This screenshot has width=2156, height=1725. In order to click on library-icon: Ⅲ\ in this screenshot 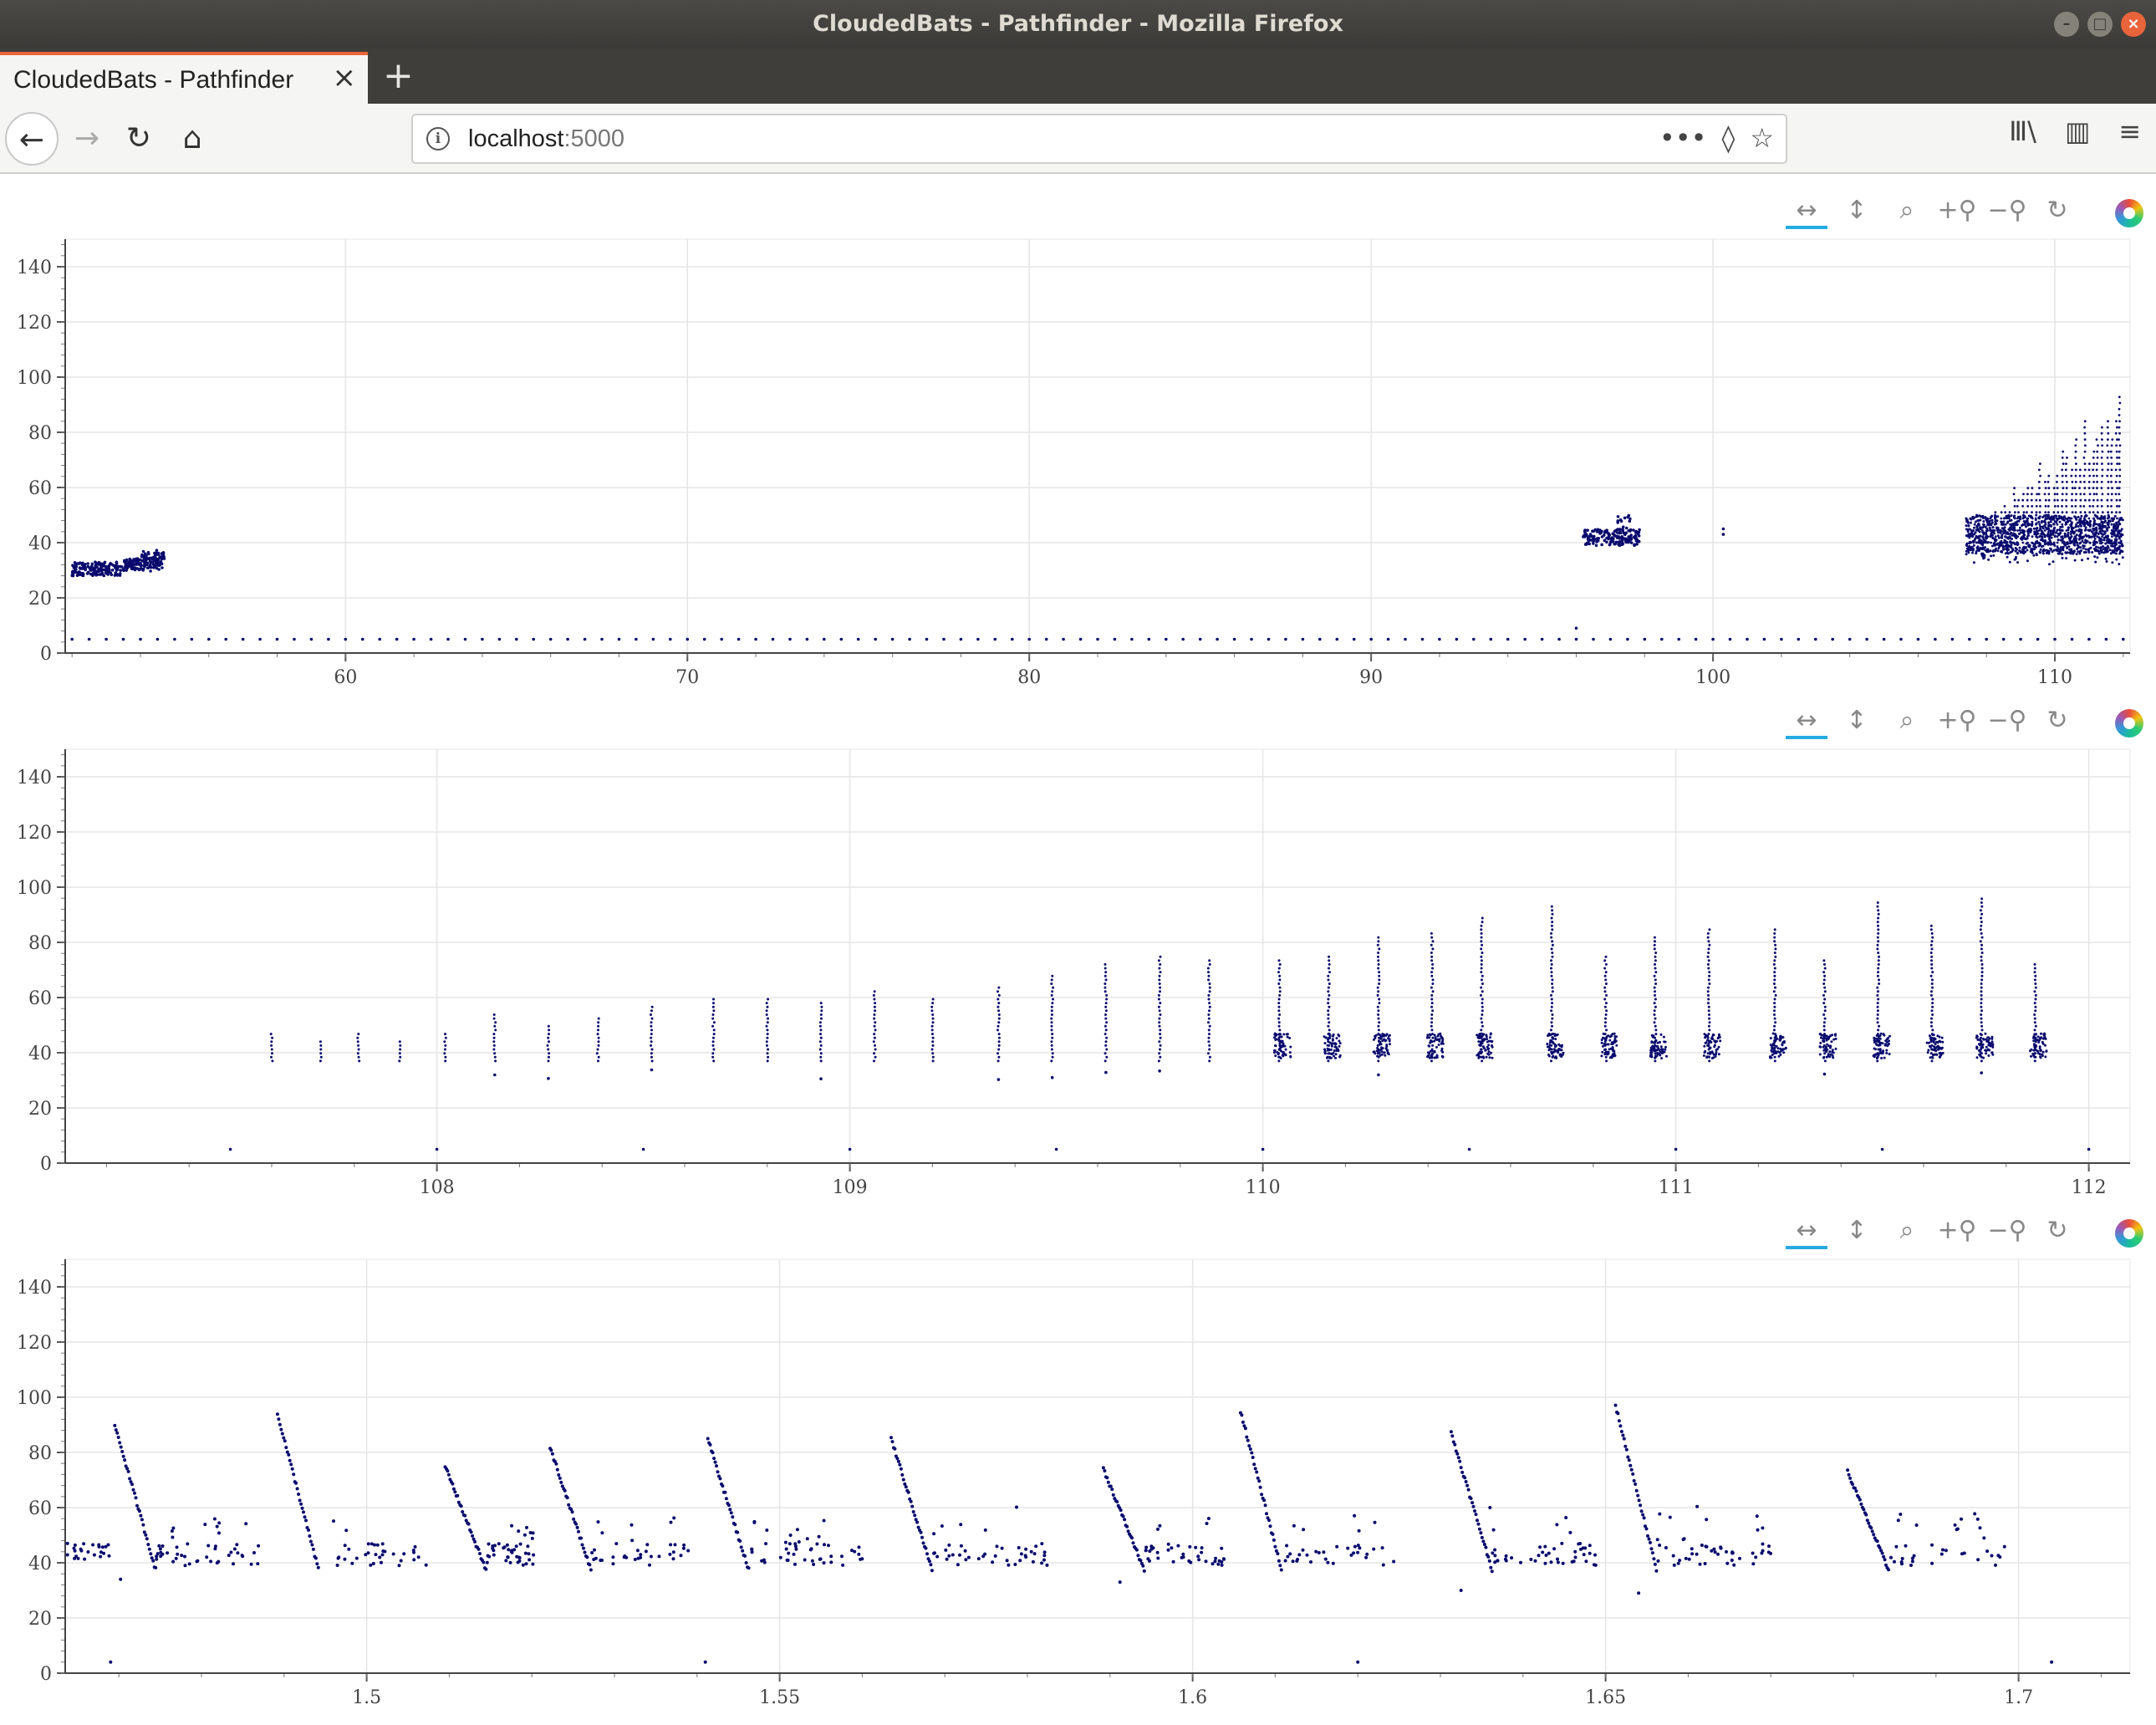, I will do `click(2022, 131)`.